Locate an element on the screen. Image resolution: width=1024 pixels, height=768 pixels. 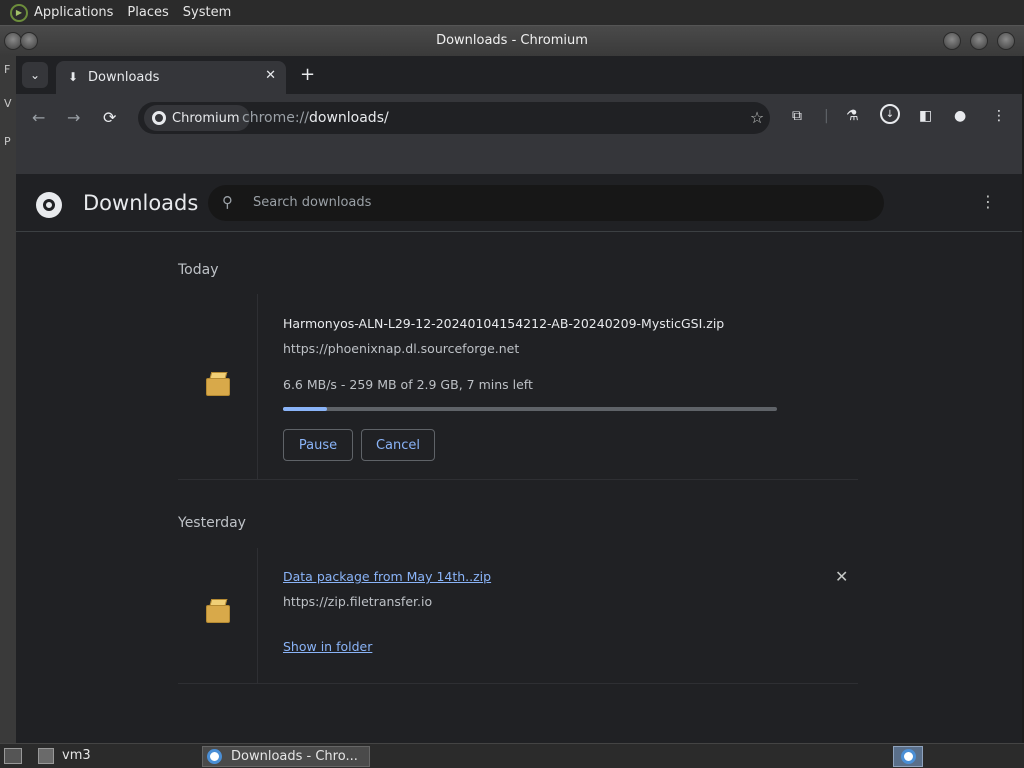
bg-window-text: P is located at coordinates (7, 141).